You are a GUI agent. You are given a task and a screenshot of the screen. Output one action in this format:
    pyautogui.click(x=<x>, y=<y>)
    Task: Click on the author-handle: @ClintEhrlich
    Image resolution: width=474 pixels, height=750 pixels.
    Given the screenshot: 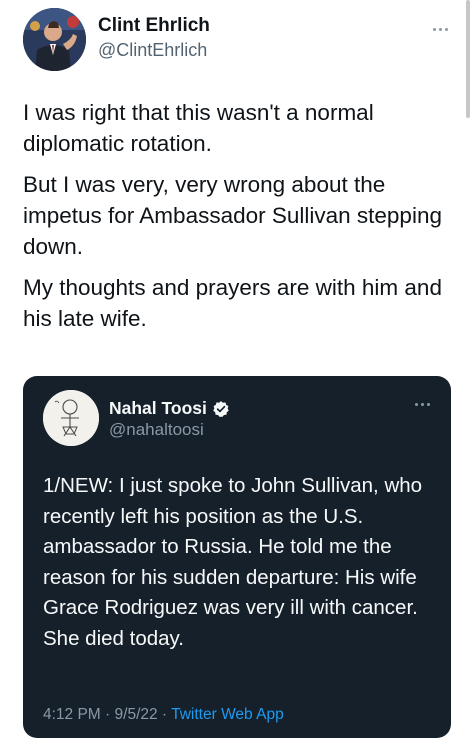 What is the action you would take?
    pyautogui.click(x=152, y=50)
    